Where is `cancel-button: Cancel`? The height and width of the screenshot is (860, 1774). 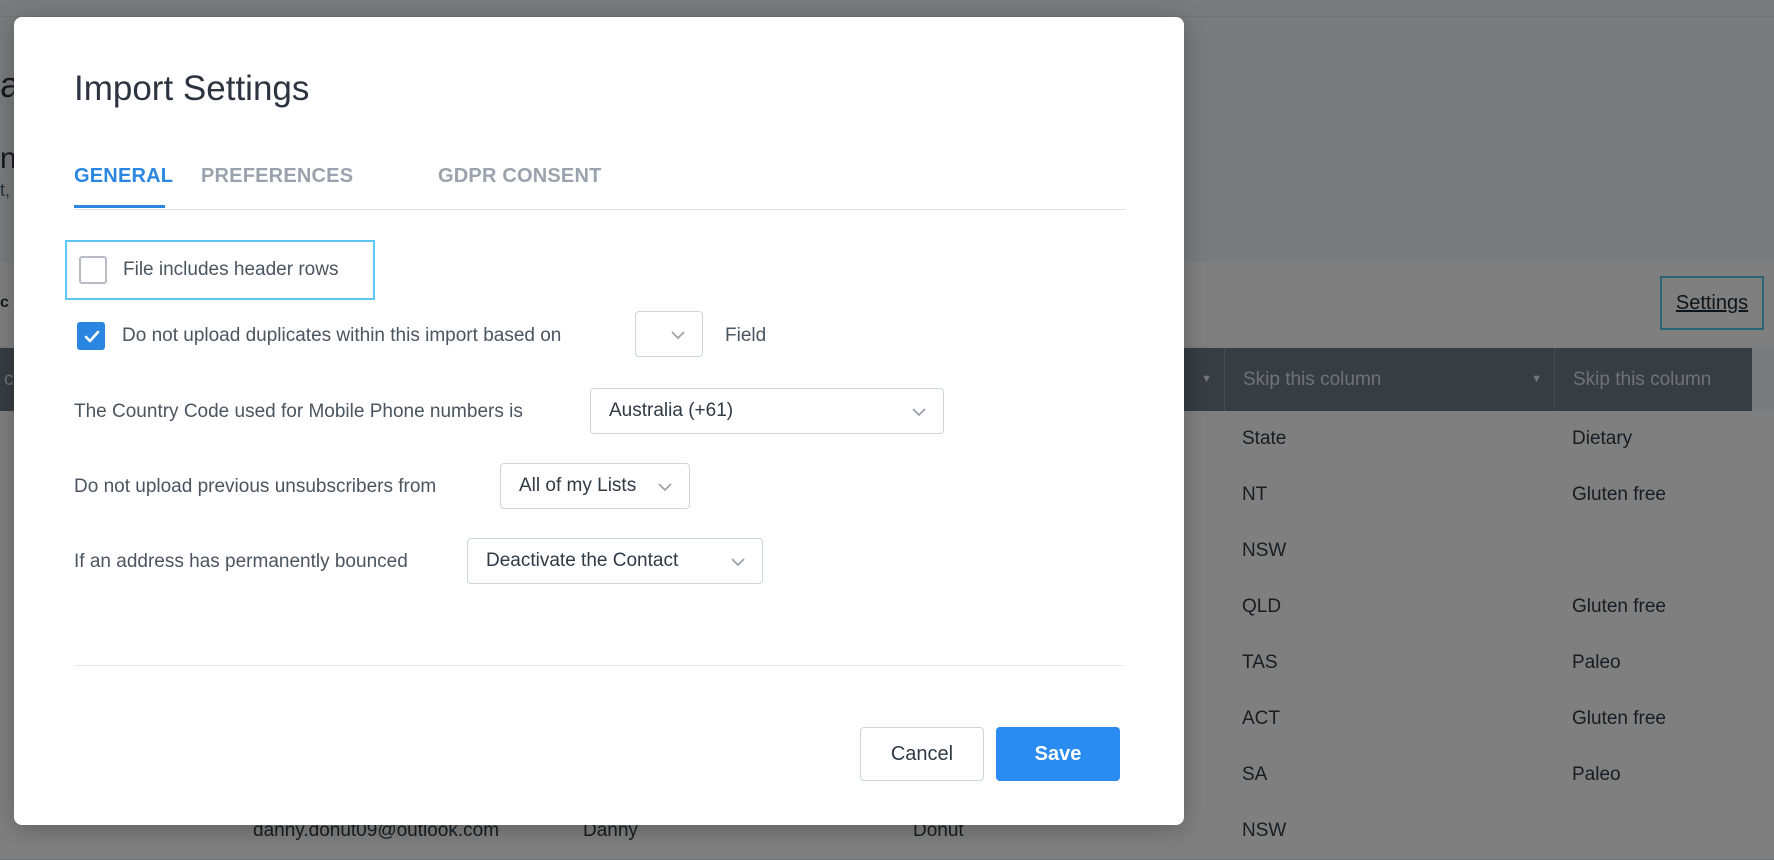 cancel-button: Cancel is located at coordinates (922, 754).